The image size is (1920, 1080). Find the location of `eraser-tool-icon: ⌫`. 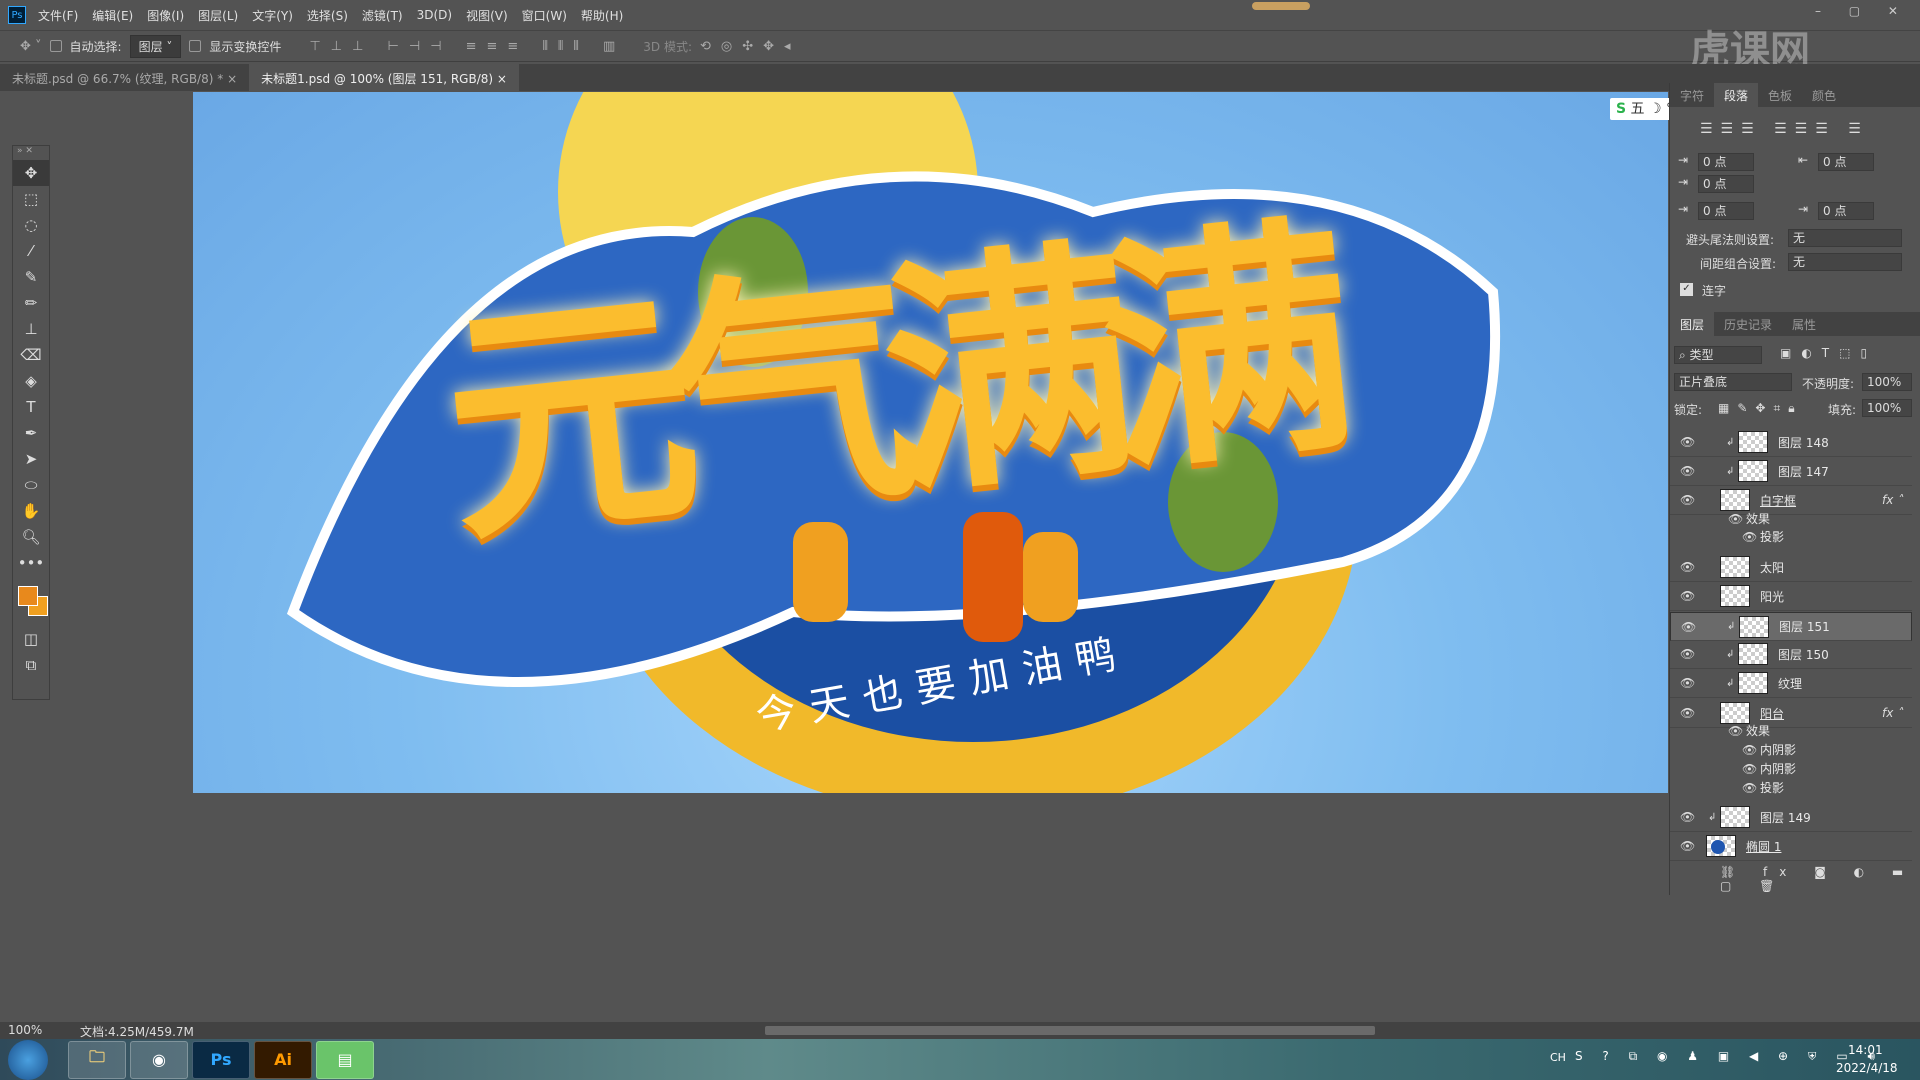

eraser-tool-icon: ⌫ is located at coordinates (31, 355).